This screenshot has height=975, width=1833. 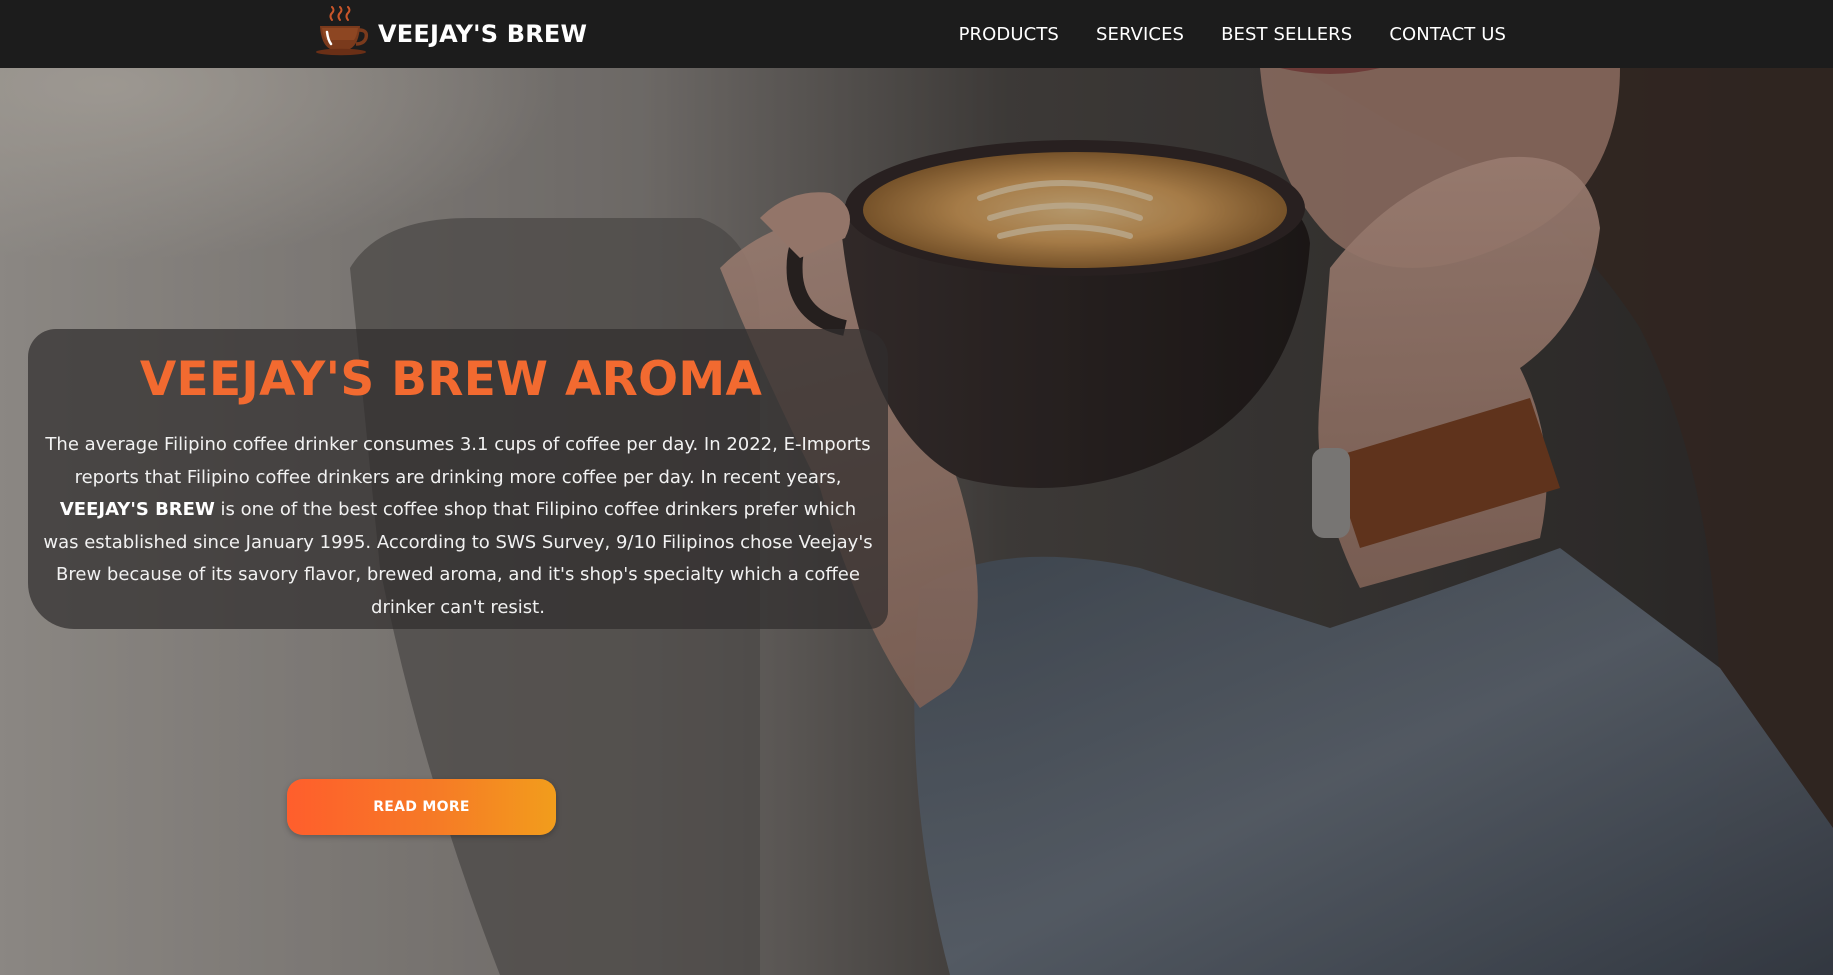 What do you see at coordinates (1286, 34) in the screenshot?
I see `nav-link-best-sellers: BEST SELLERS` at bounding box center [1286, 34].